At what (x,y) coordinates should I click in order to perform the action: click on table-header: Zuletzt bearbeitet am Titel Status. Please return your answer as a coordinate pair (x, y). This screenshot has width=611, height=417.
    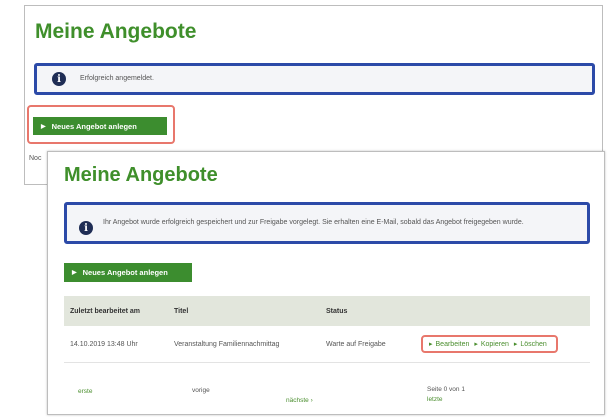
    Looking at the image, I should click on (327, 311).